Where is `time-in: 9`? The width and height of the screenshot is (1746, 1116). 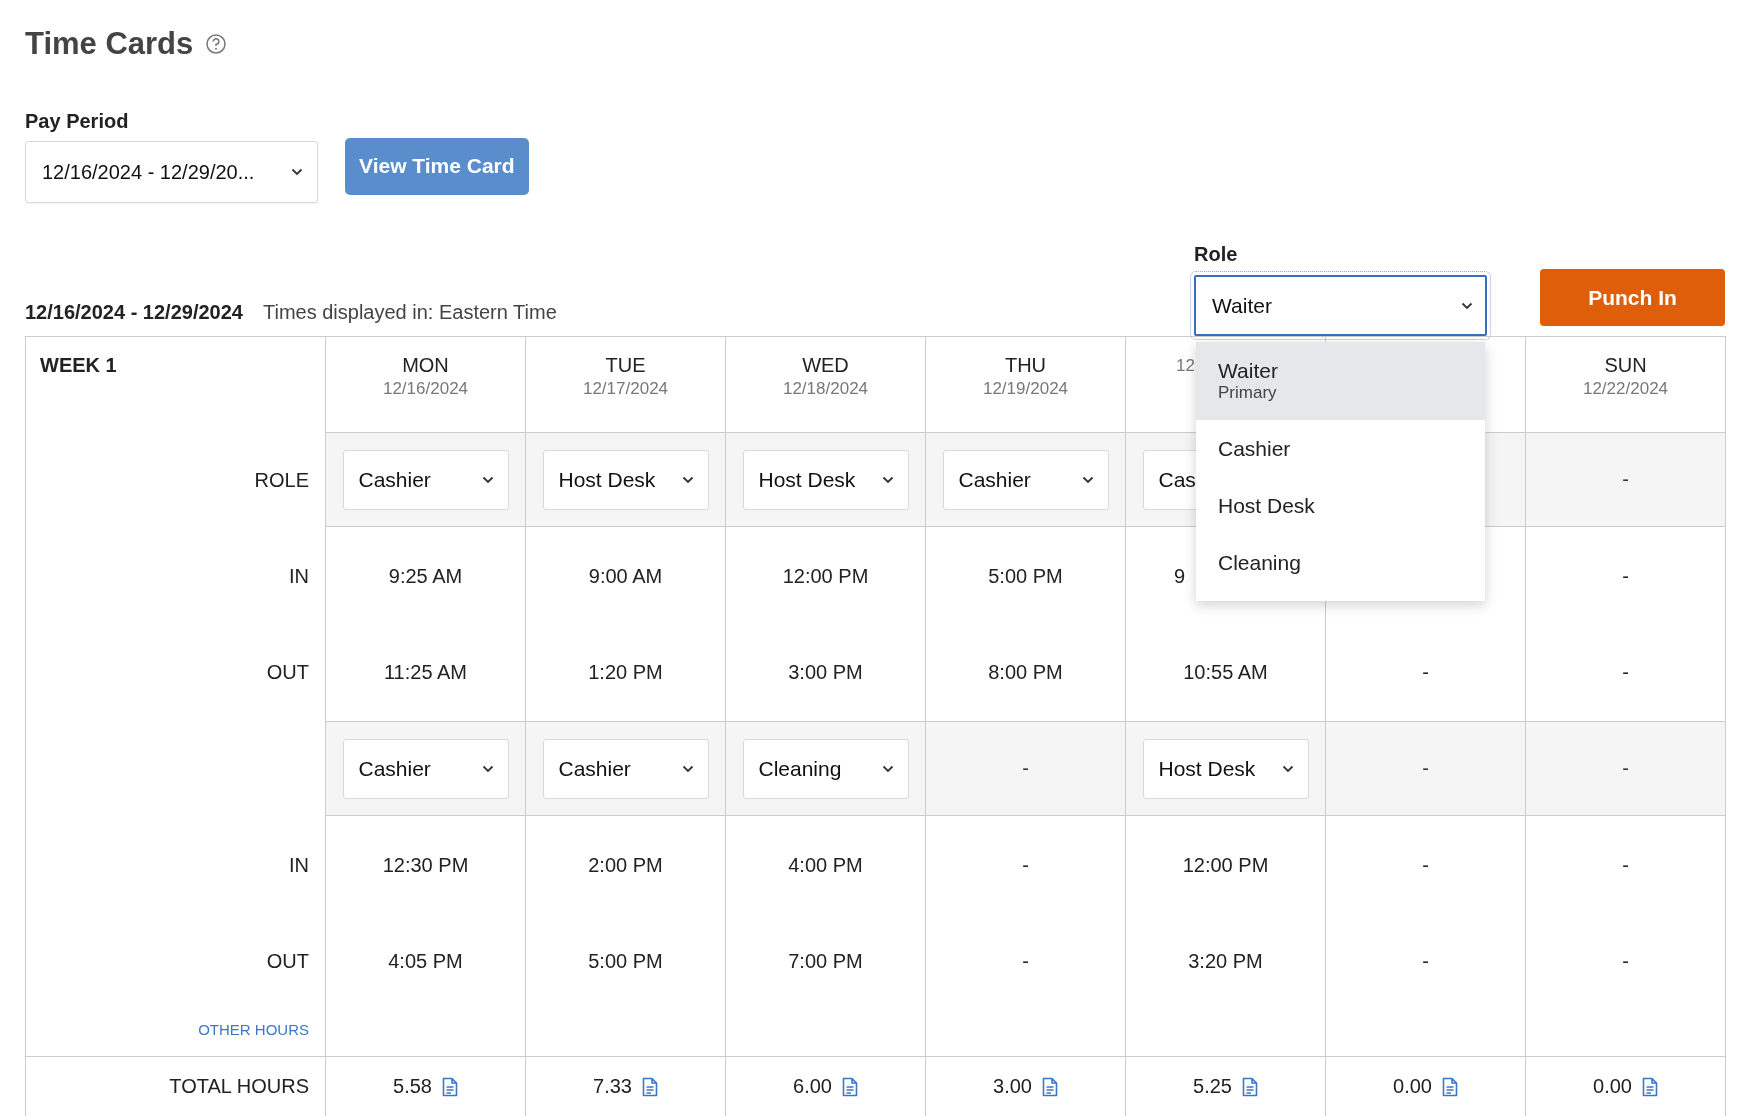
time-in: 9 is located at coordinates (1180, 576).